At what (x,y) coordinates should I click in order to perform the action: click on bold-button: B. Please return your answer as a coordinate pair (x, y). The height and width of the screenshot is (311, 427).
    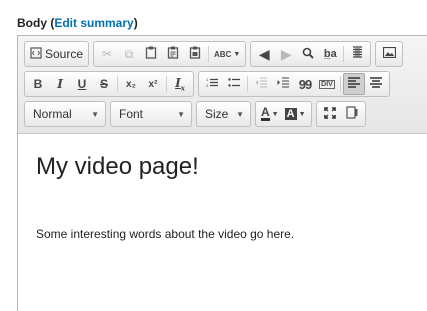
    Looking at the image, I should click on (38, 84).